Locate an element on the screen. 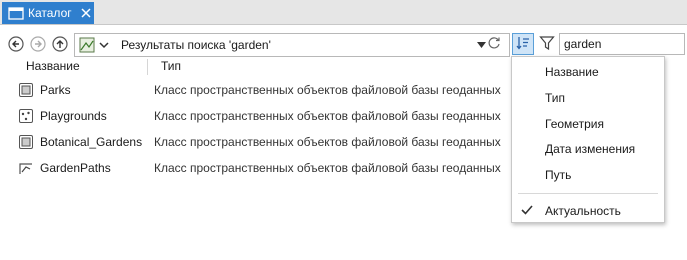 The height and width of the screenshot is (260, 687). item-name: GardenPaths is located at coordinates (75, 168).